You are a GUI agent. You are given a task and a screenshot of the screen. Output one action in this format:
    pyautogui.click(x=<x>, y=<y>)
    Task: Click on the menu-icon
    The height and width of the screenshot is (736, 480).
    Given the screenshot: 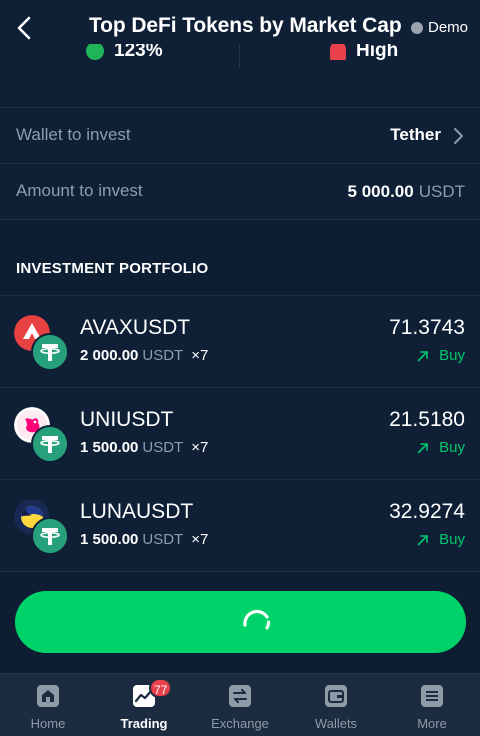 What is the action you would take?
    pyautogui.click(x=432, y=696)
    